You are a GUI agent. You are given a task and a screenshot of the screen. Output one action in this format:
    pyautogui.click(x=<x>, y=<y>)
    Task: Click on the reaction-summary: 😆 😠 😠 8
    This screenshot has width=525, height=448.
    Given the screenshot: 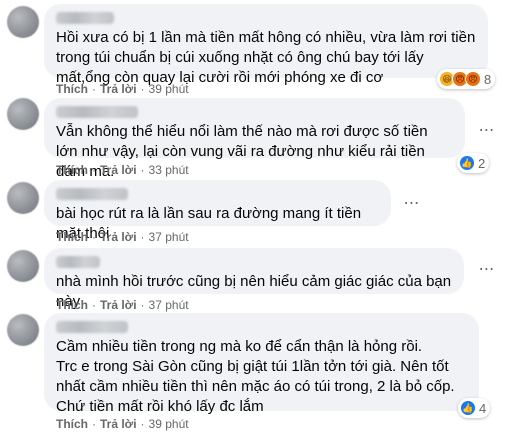 What is the action you would take?
    pyautogui.click(x=466, y=79)
    